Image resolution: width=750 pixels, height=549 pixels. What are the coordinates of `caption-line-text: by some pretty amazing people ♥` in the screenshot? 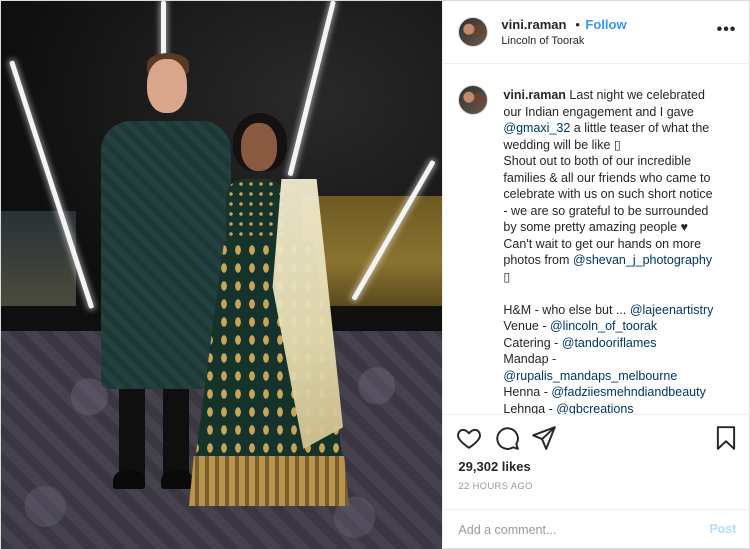 It's located at (596, 227).